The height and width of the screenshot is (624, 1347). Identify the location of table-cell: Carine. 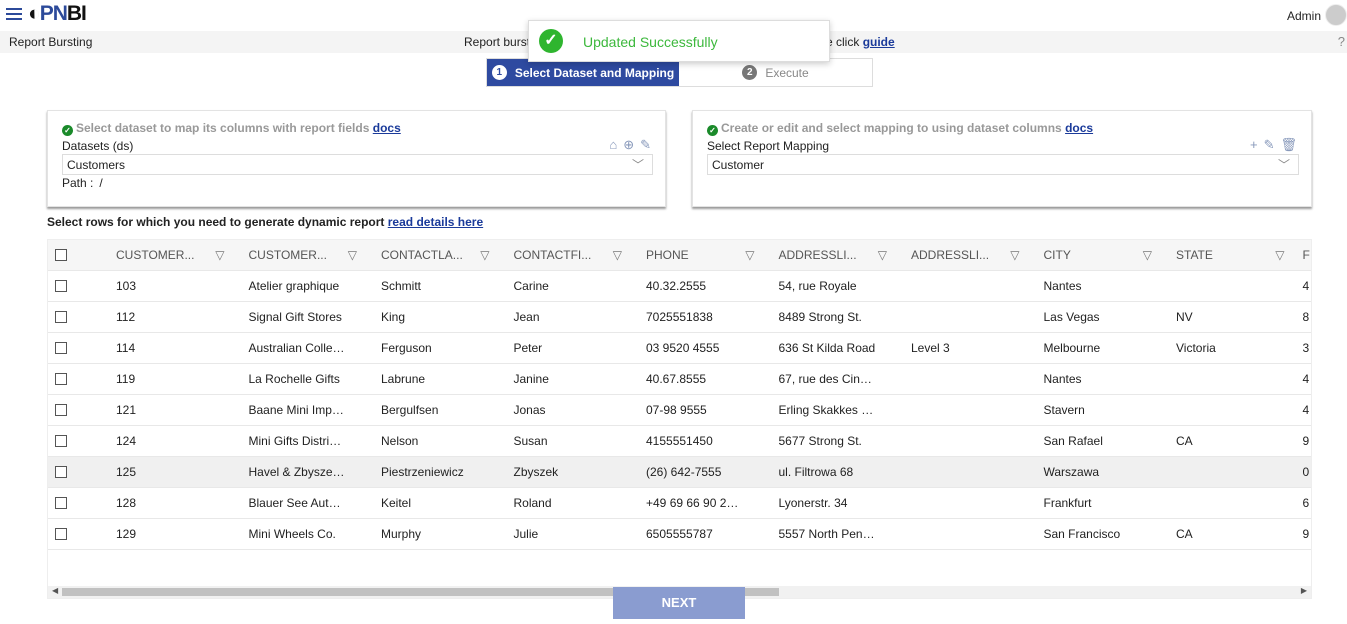
(531, 286).